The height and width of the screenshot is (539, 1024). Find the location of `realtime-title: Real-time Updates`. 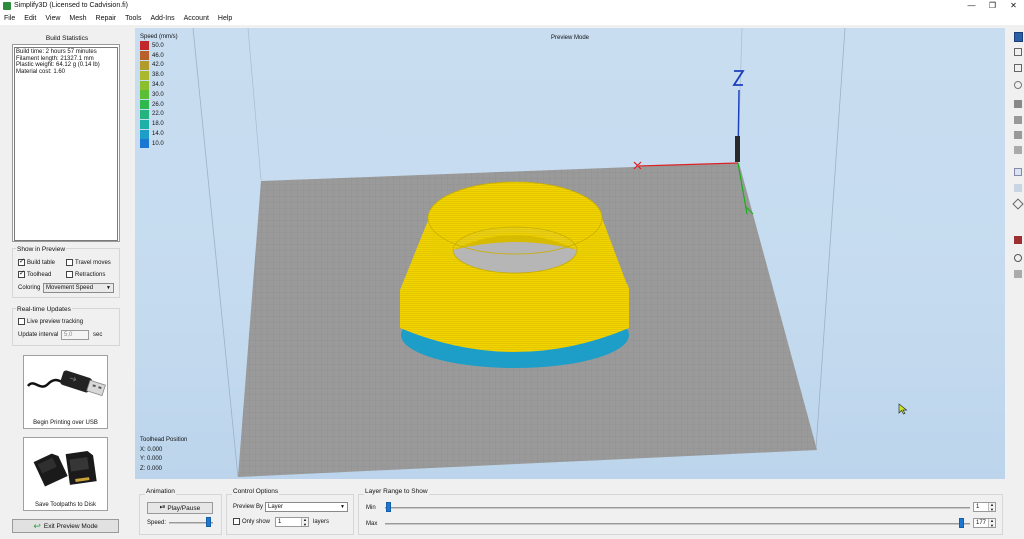

realtime-title: Real-time Updates is located at coordinates (44, 309).